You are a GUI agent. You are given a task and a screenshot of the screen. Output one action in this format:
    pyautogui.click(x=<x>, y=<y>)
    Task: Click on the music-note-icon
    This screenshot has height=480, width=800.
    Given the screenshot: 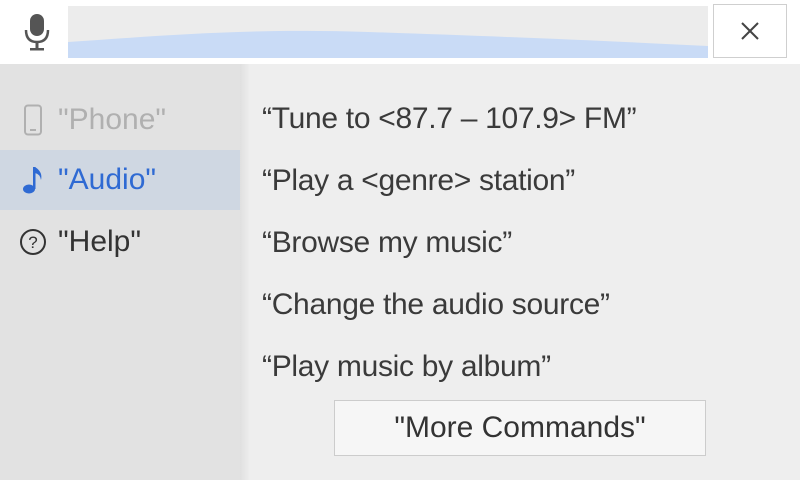 What is the action you would take?
    pyautogui.click(x=33, y=180)
    